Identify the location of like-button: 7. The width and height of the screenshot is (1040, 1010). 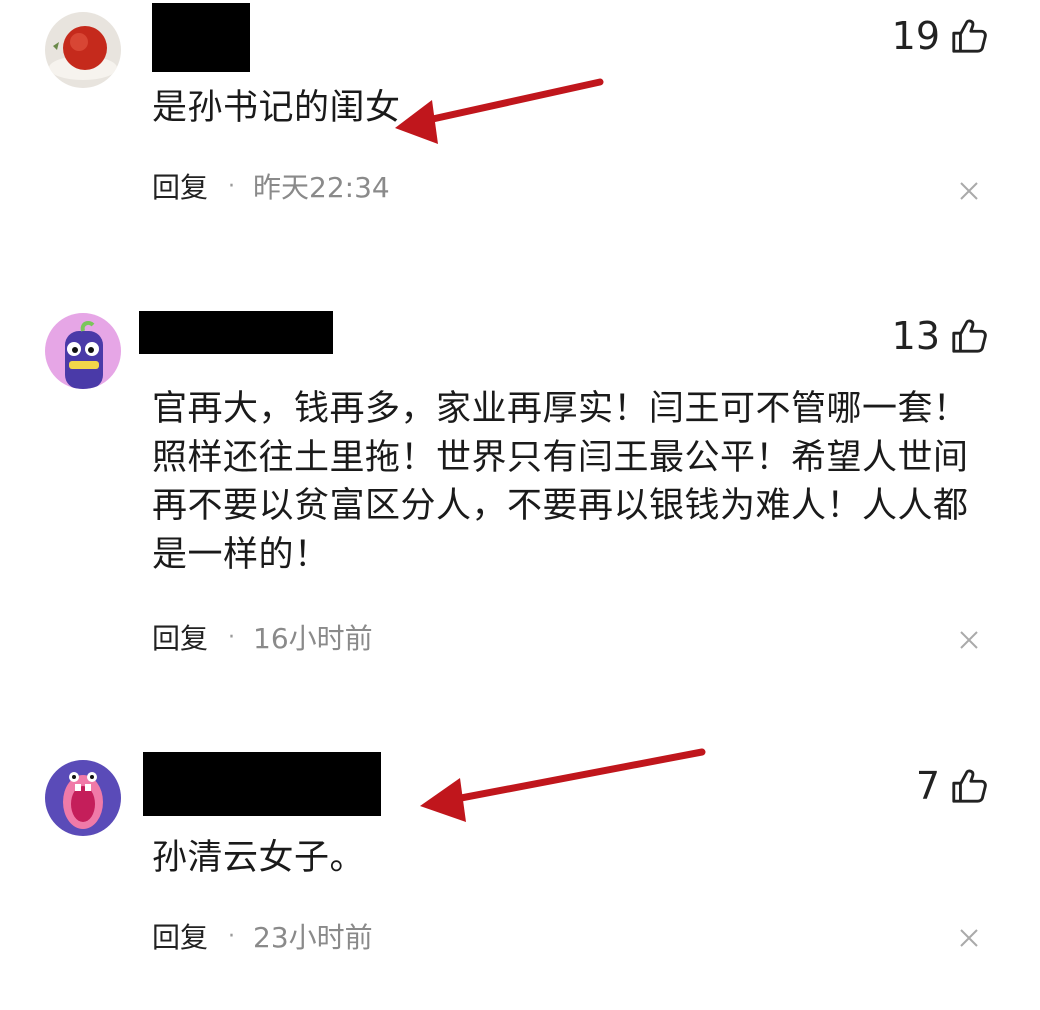
(952, 786).